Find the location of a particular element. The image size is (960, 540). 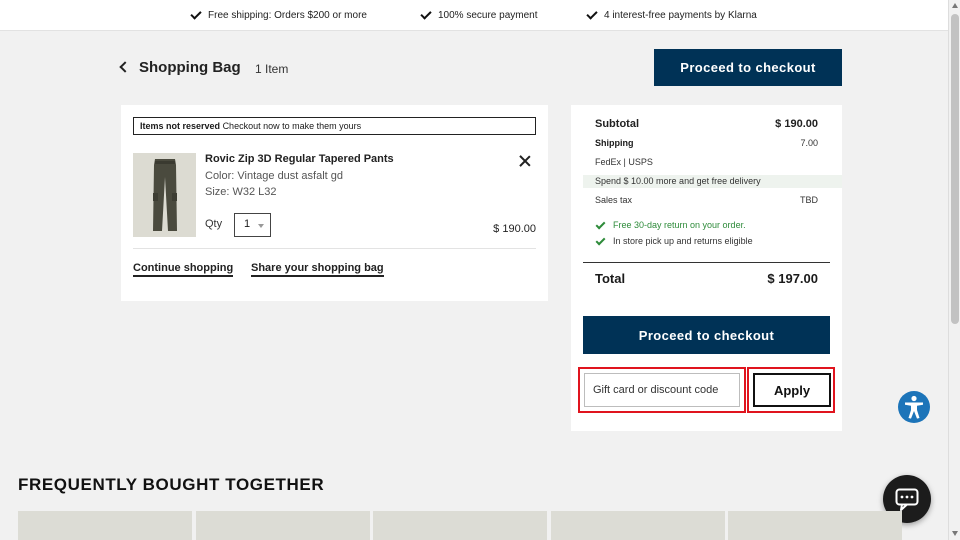

product-image is located at coordinates (164, 195).